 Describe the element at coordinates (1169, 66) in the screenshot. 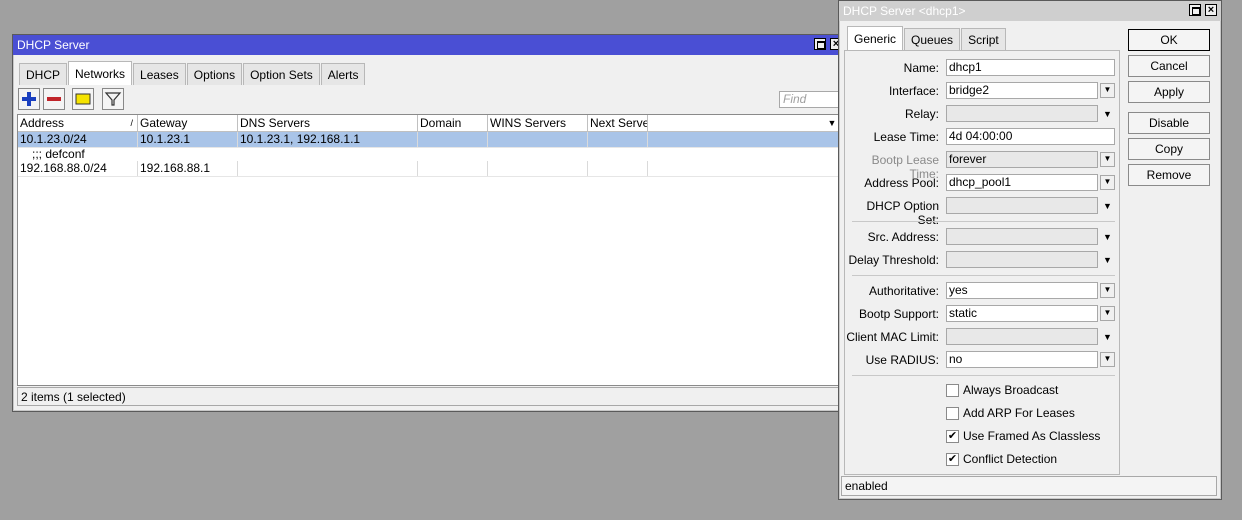

I see `cancel-button: Cancel` at that location.